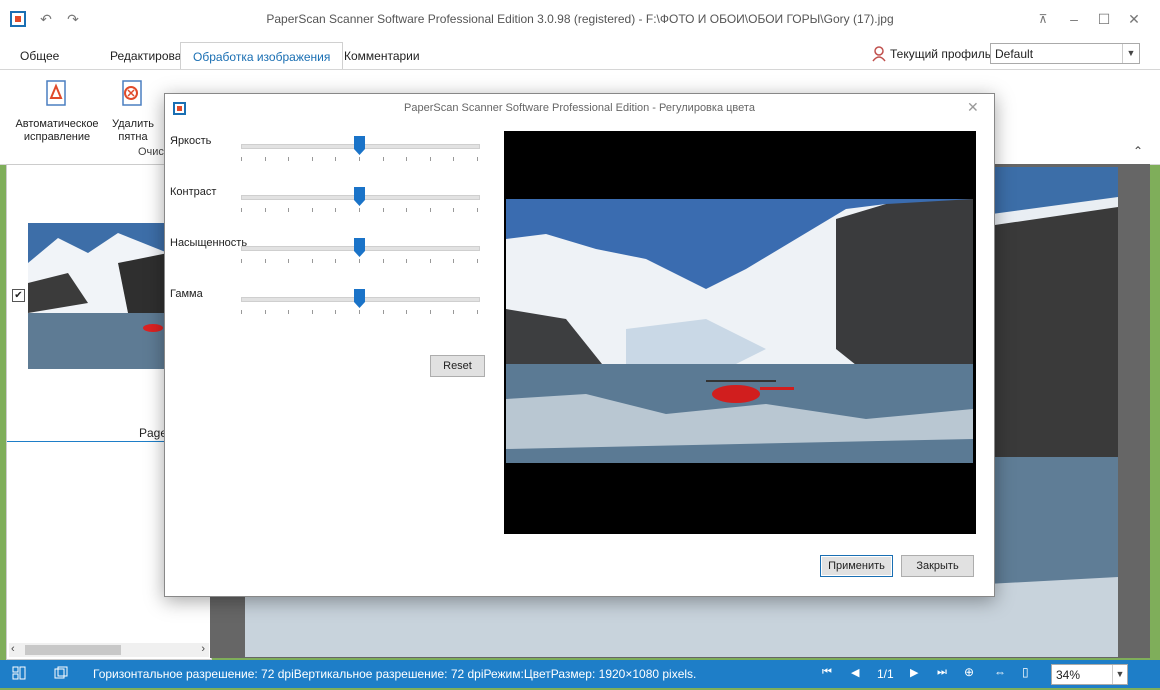 The image size is (1160, 690). What do you see at coordinates (885, 674) in the screenshot?
I see `page-indicator: 1/1` at bounding box center [885, 674].